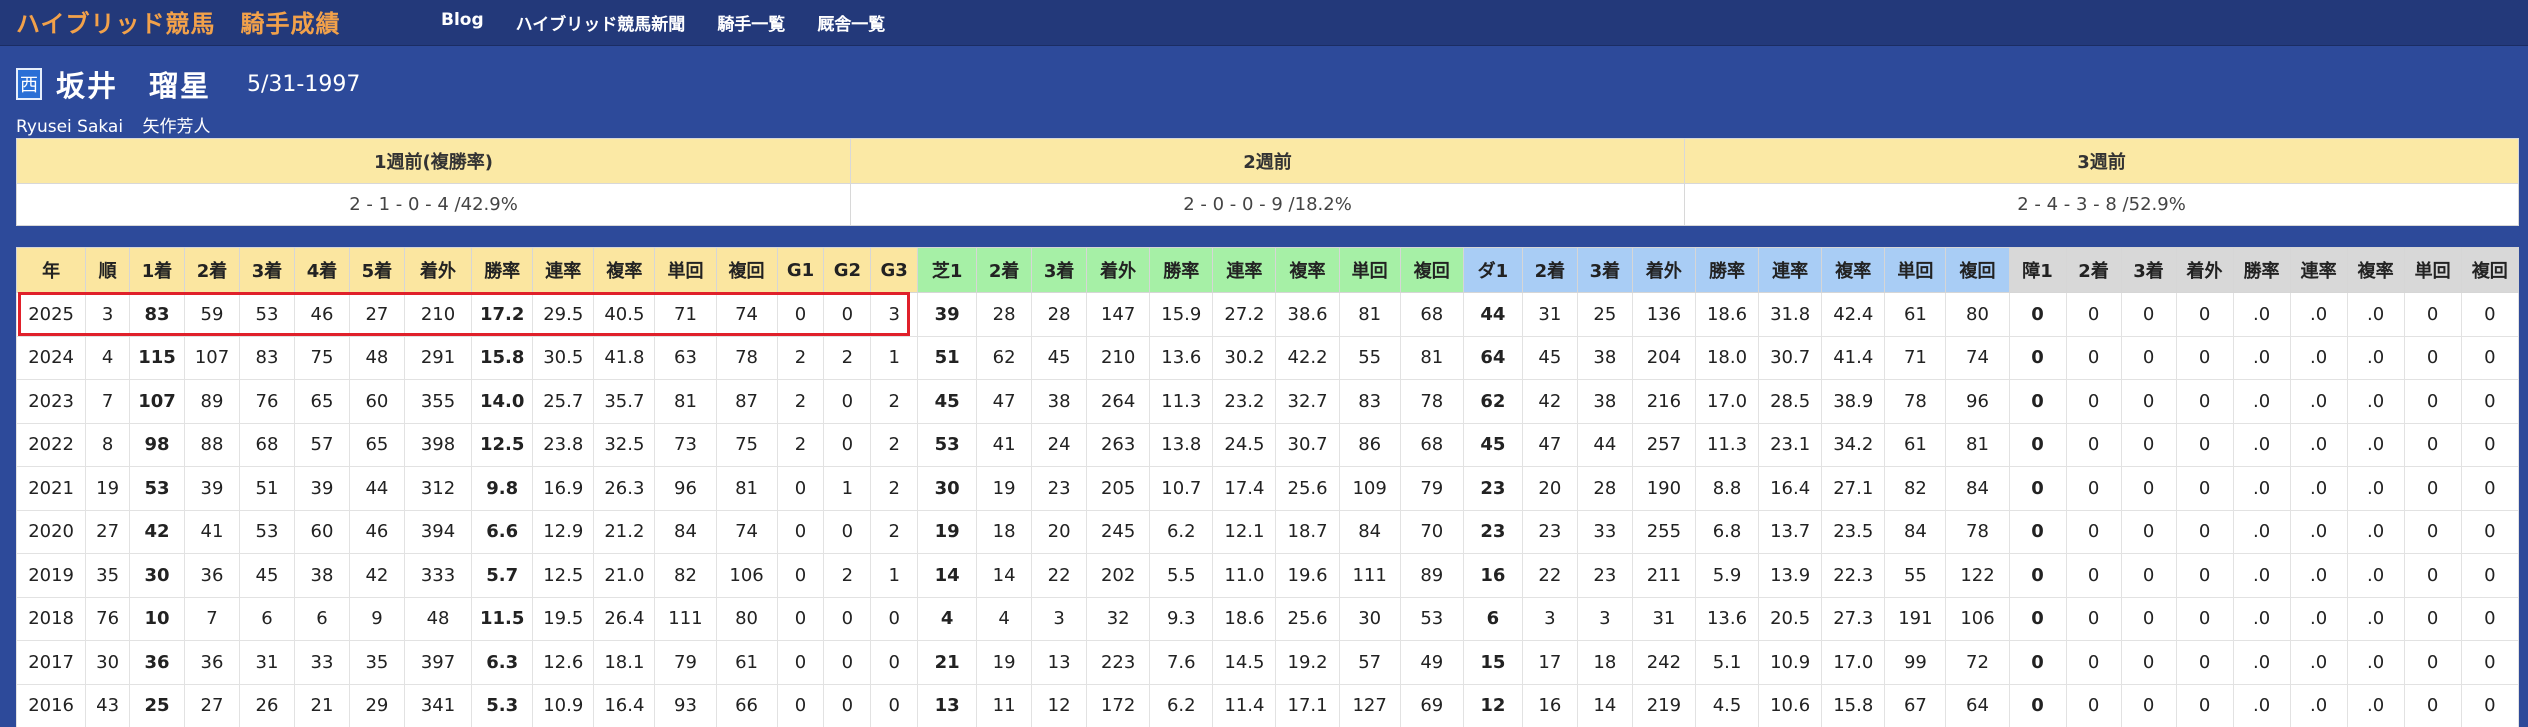 This screenshot has width=2528, height=727. What do you see at coordinates (1853, 357) in the screenshot?
I see `stats-cell: 41.4` at bounding box center [1853, 357].